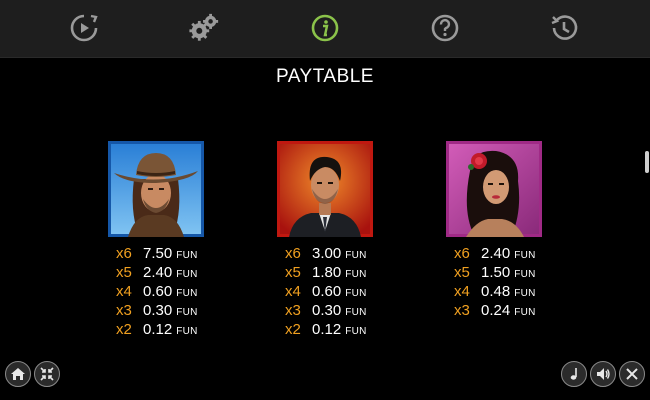 The height and width of the screenshot is (400, 650). I want to click on sound-button, so click(603, 374).